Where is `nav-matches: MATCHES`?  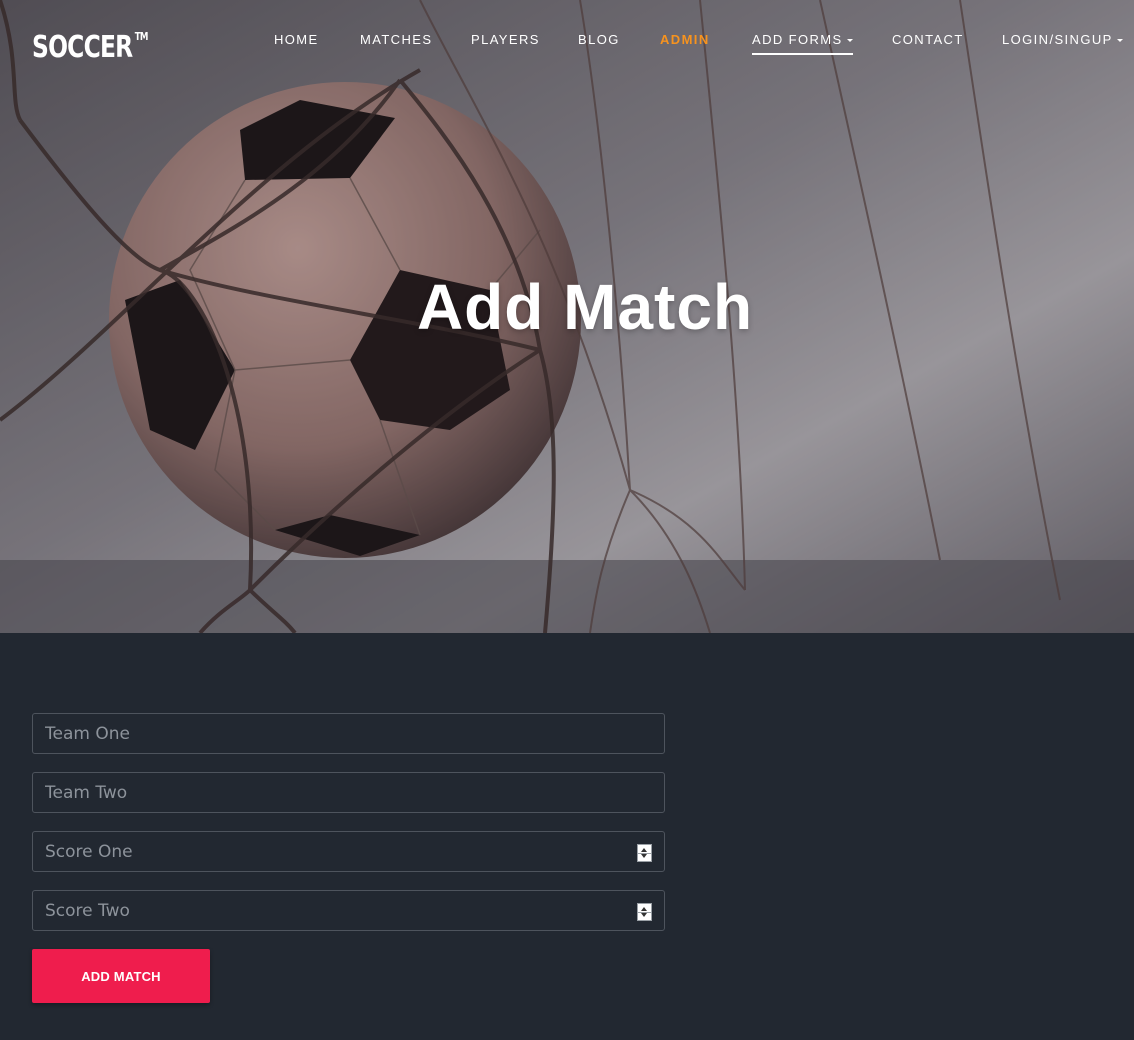 nav-matches: MATCHES is located at coordinates (396, 41).